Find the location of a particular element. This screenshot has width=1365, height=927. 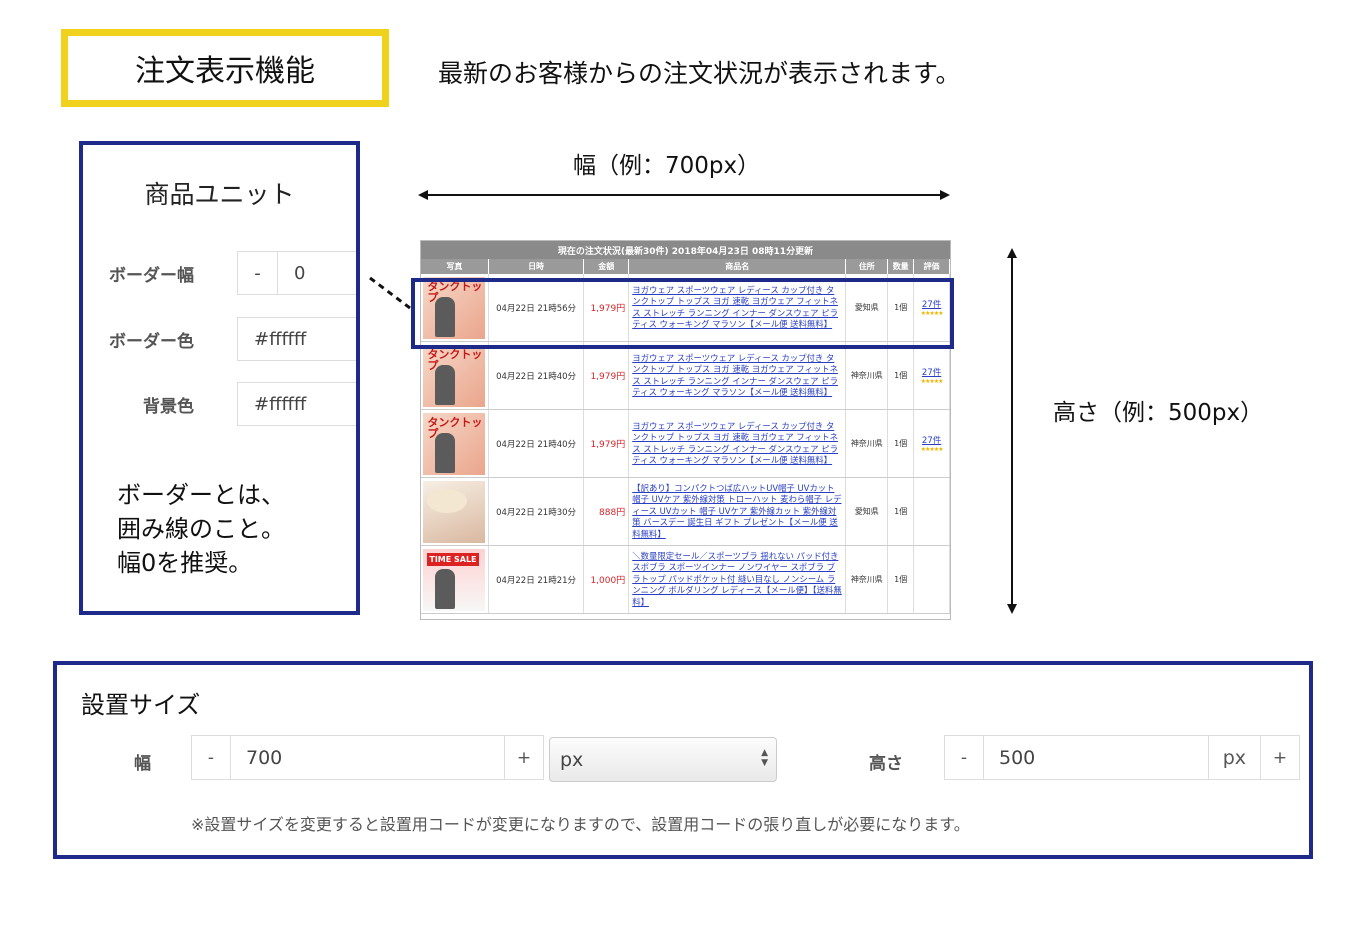

column-header: 金額 is located at coordinates (607, 266).